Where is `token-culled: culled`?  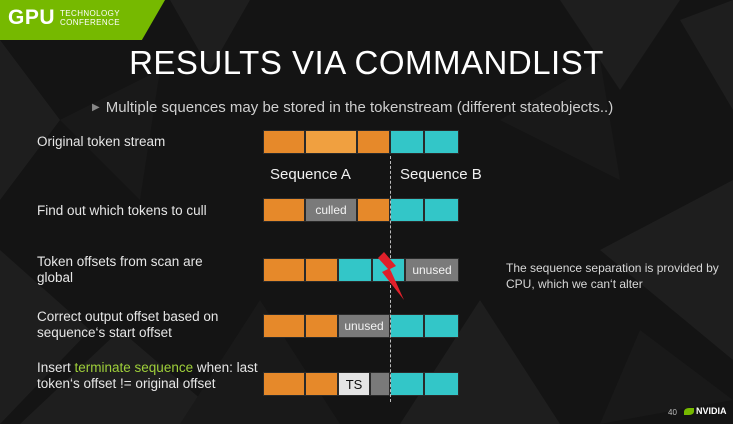 token-culled: culled is located at coordinates (331, 210).